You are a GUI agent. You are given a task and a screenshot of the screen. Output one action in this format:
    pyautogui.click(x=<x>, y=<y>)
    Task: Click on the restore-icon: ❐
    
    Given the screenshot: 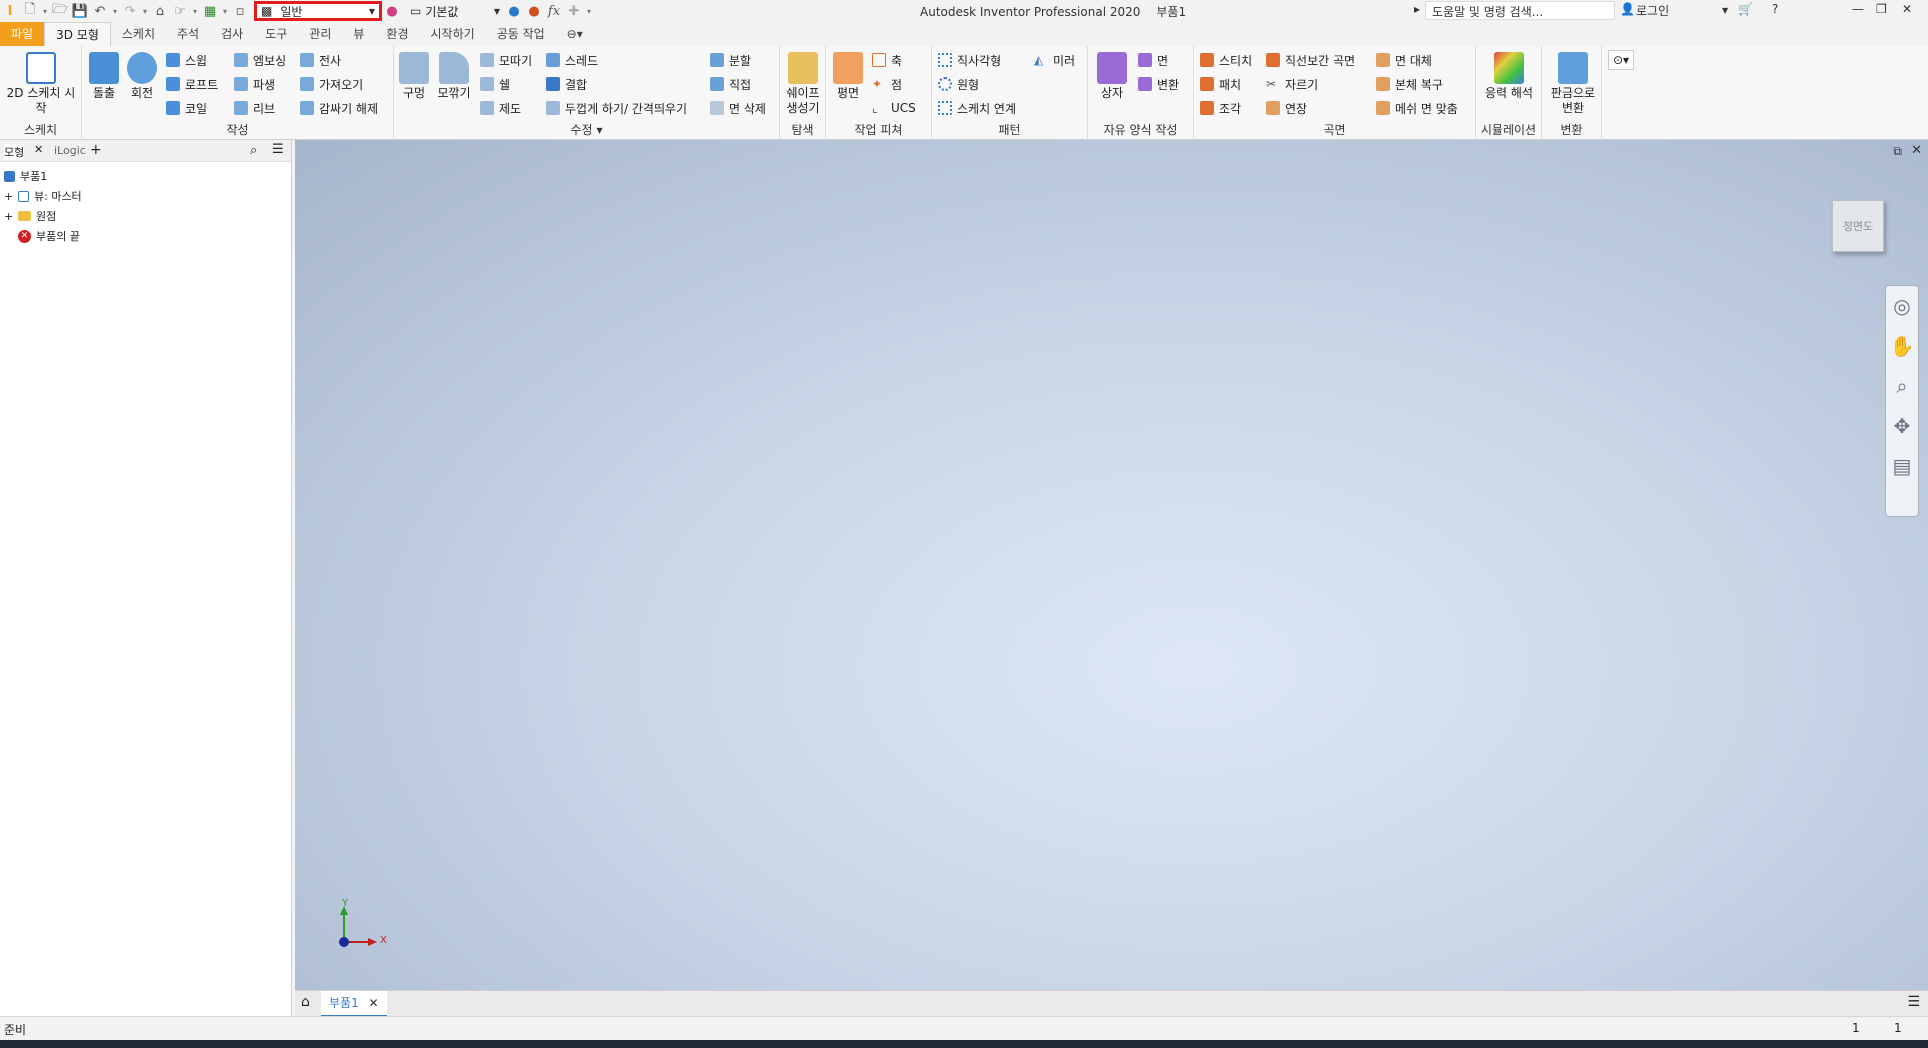 What is the action you would take?
    pyautogui.click(x=1881, y=9)
    